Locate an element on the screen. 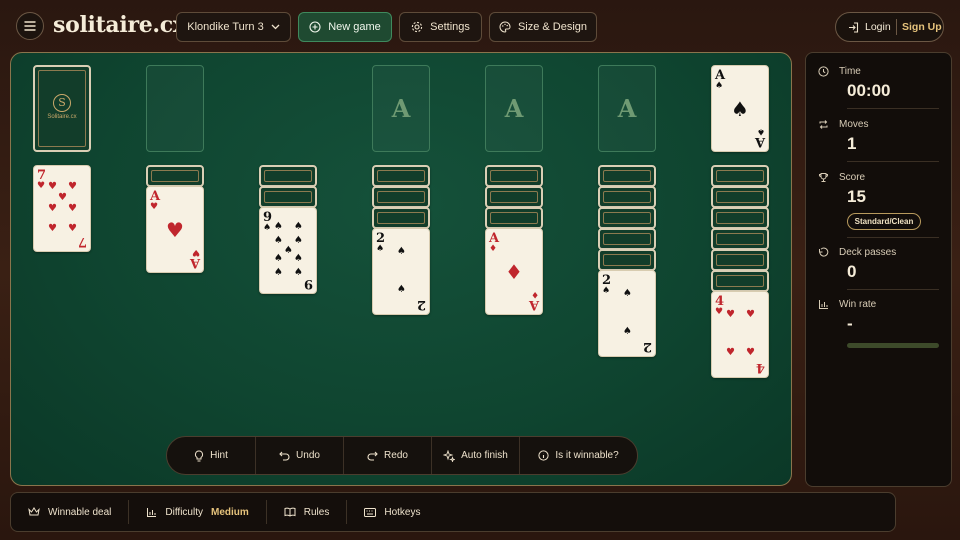  card-rank: 7 is located at coordinates (82, 241).